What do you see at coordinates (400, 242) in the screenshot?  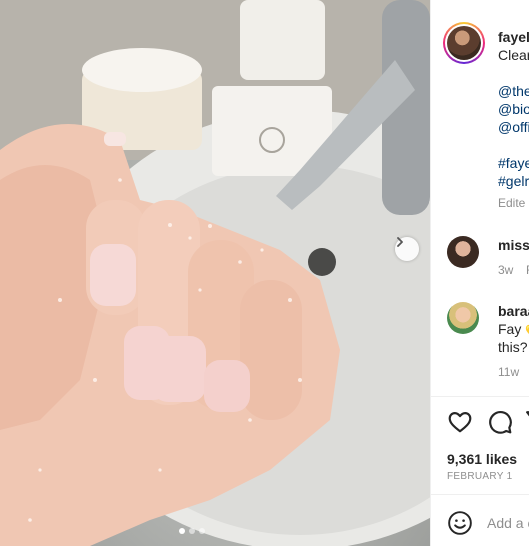 I see `chevron-right-icon` at bounding box center [400, 242].